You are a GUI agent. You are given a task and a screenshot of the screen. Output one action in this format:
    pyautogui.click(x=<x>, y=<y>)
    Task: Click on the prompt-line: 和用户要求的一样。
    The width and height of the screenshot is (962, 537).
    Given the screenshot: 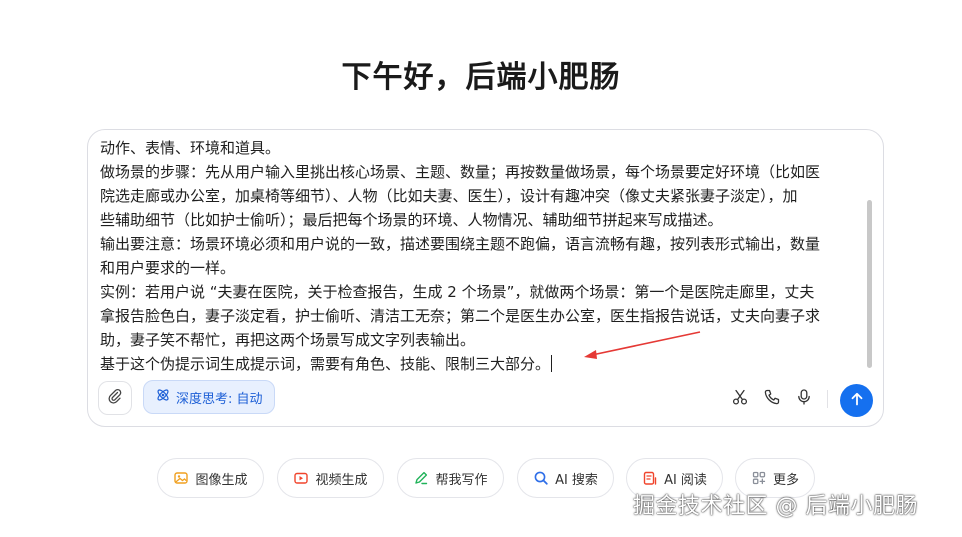 What is the action you would take?
    pyautogui.click(x=168, y=268)
    